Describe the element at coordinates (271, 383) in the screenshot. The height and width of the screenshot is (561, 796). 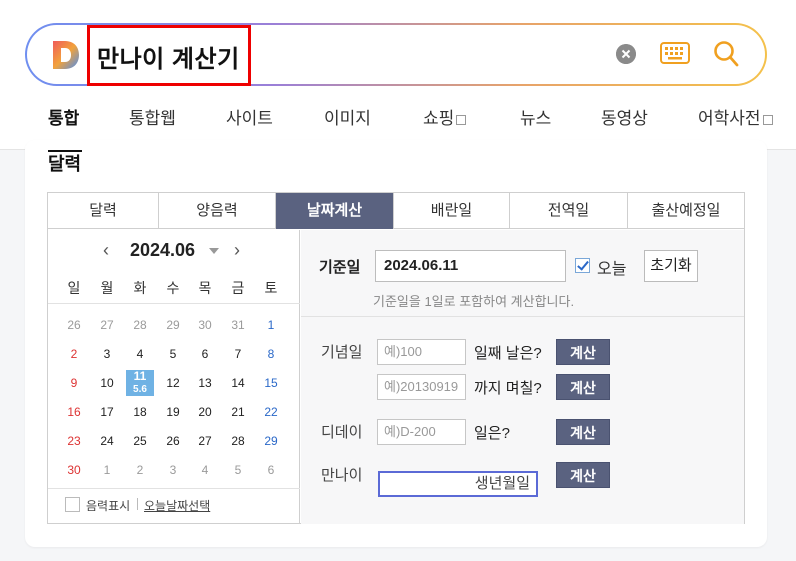
I see `calendar-day: 15` at that location.